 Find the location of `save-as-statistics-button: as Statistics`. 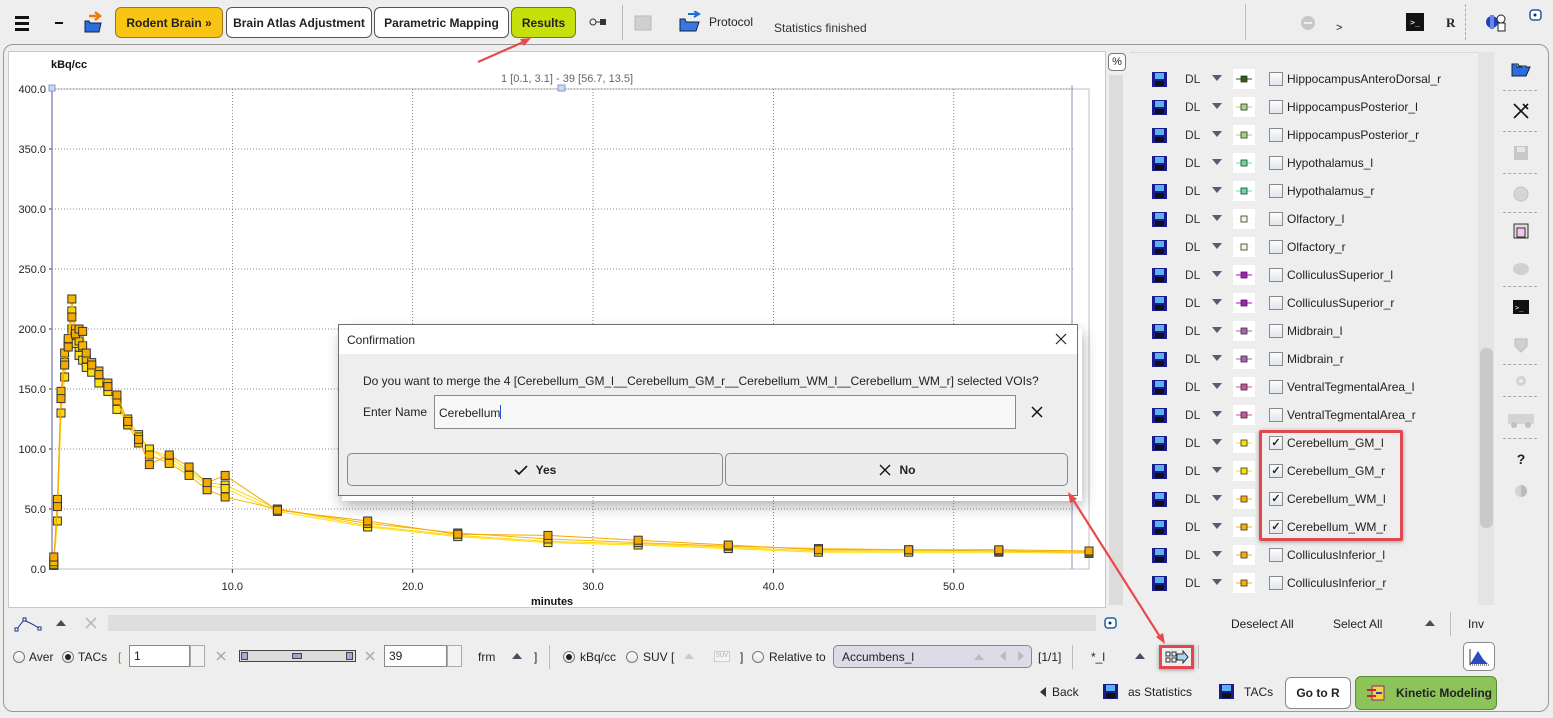

save-as-statistics-button: as Statistics is located at coordinates (1160, 692).